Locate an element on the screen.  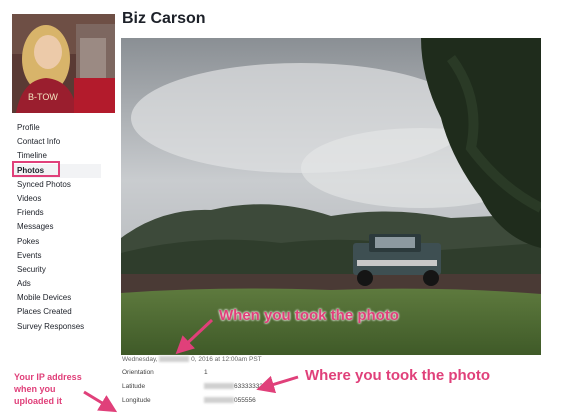
annotation-ip-address: Your IP address when you uploaded it is located at coordinates (48, 389).